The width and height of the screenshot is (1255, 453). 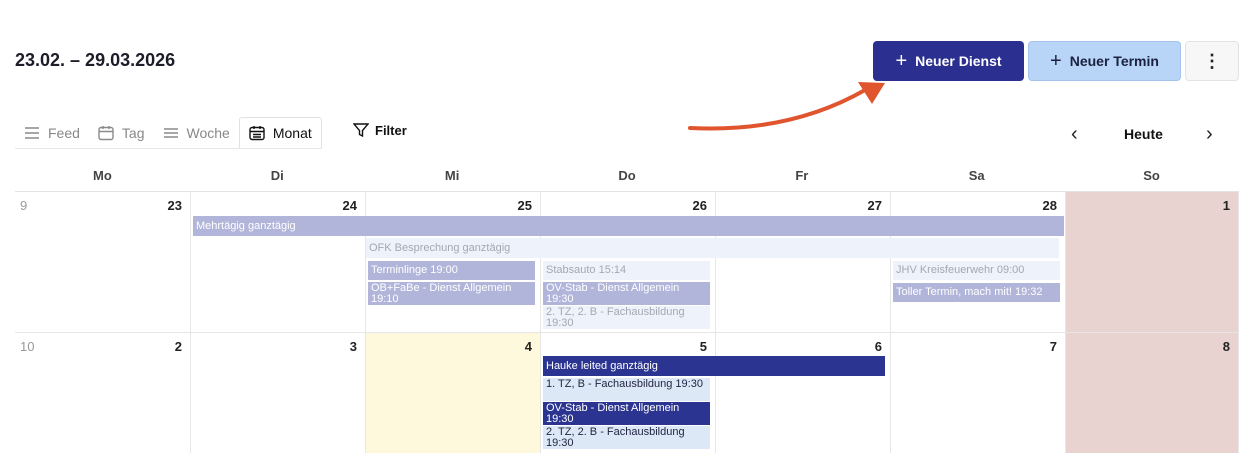 I want to click on tab-month: Monat, so click(x=280, y=132).